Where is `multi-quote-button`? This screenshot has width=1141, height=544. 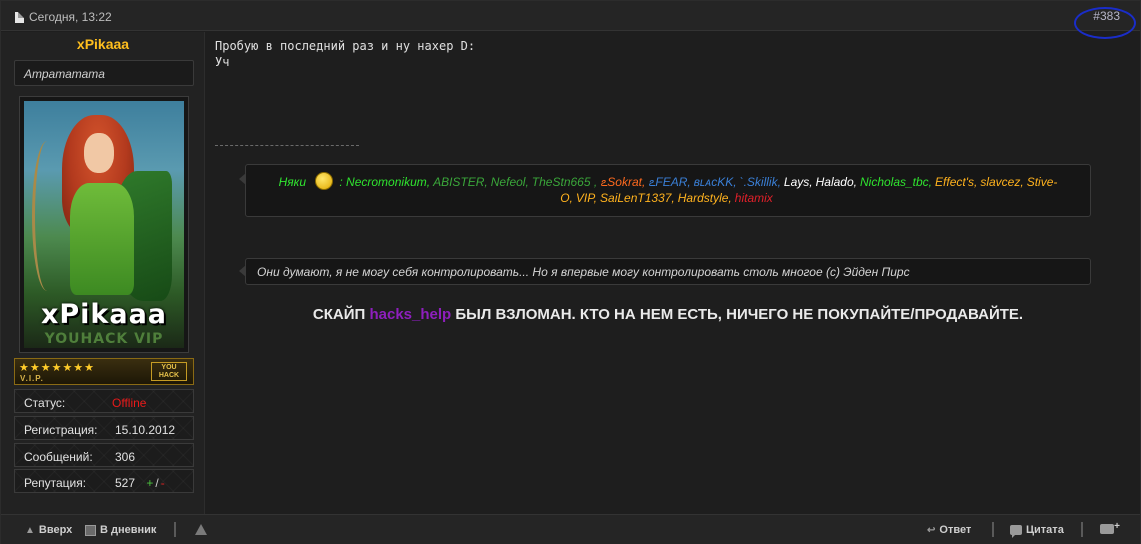 multi-quote-button is located at coordinates (1110, 527).